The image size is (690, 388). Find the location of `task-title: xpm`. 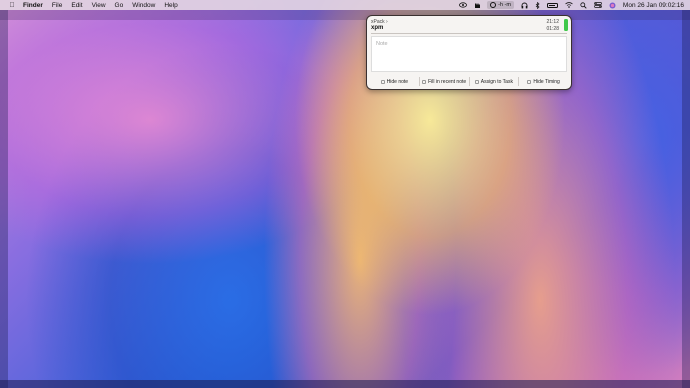

task-title: xpm is located at coordinates (377, 28).